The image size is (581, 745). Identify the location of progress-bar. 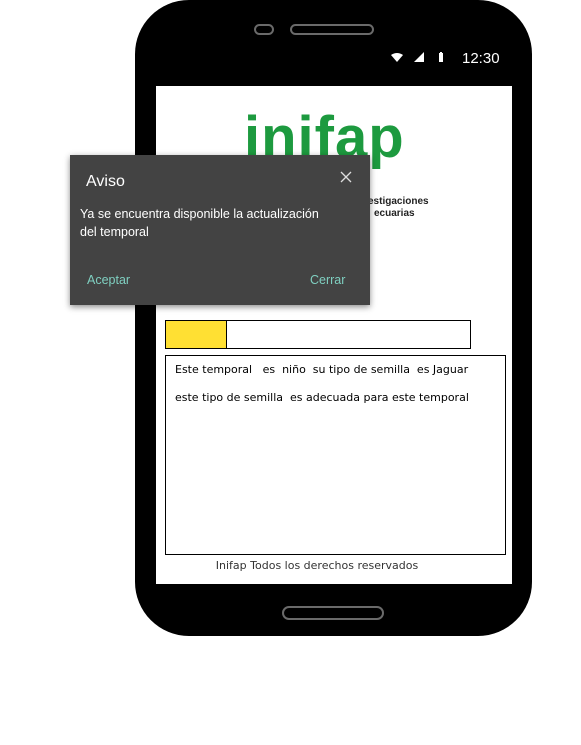
(318, 334).